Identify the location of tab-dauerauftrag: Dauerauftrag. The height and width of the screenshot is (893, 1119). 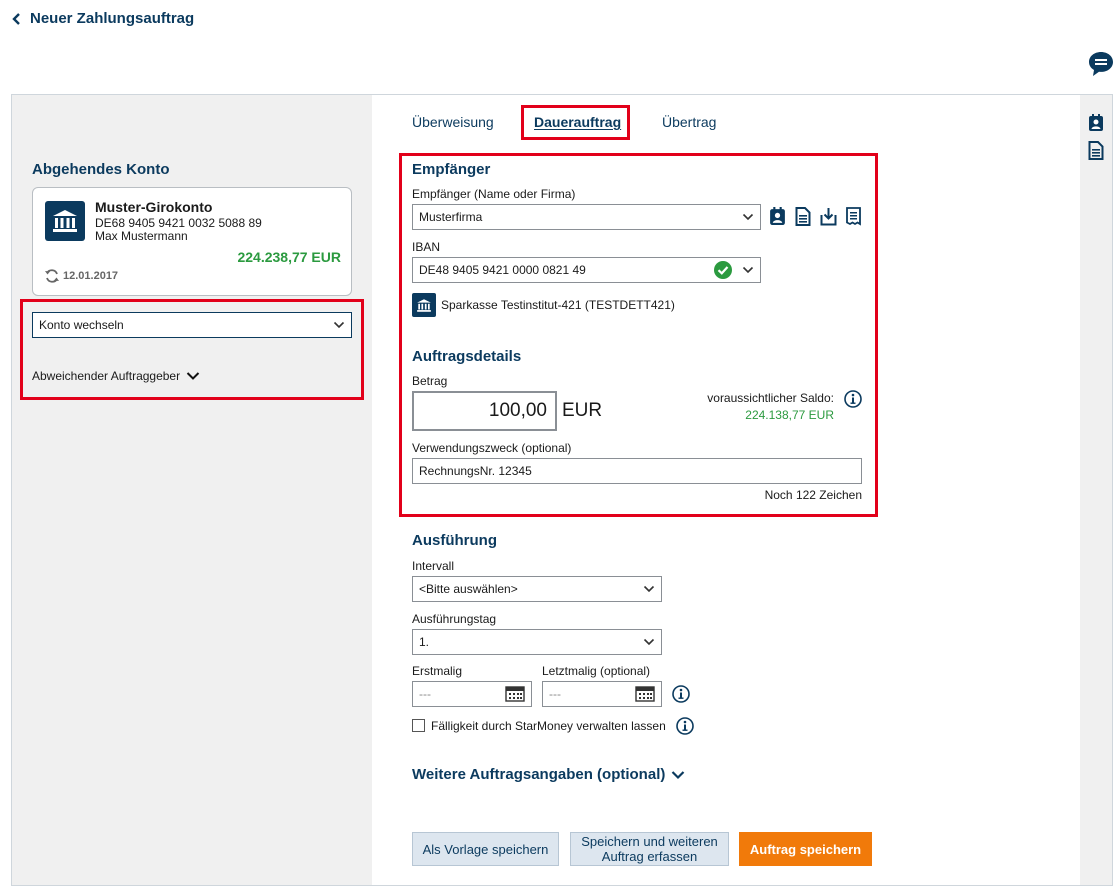
(577, 122).